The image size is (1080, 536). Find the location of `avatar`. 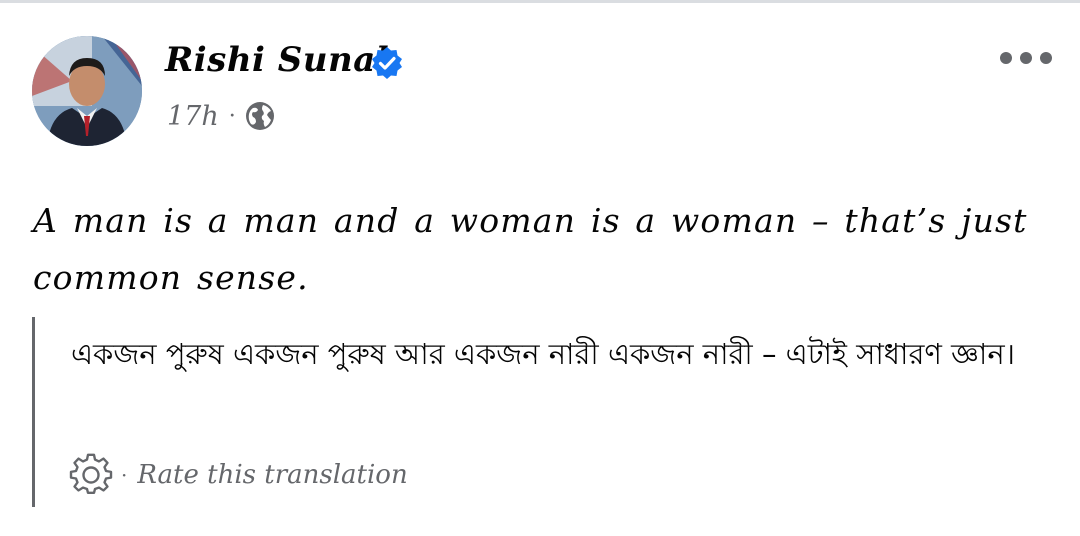

avatar is located at coordinates (87, 91).